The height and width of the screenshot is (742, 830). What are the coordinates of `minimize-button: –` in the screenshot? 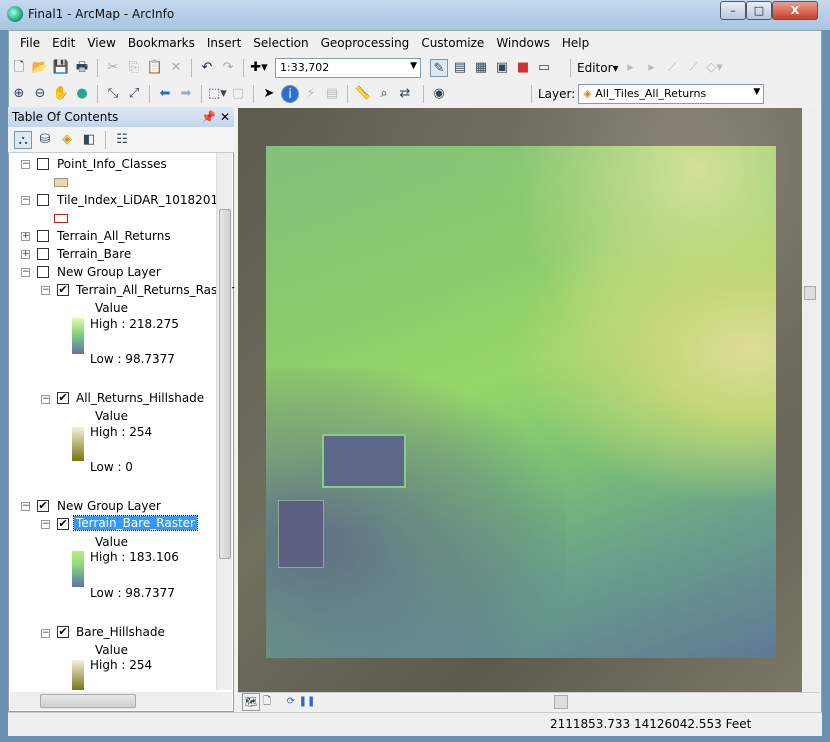 It's located at (733, 10).